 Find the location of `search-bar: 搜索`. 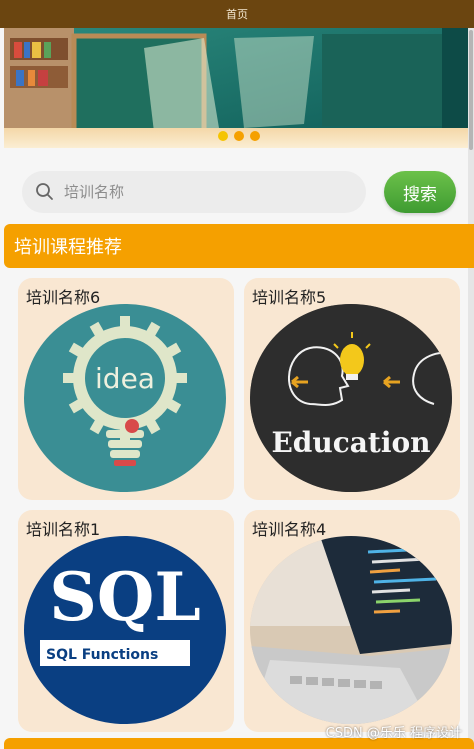

search-bar: 搜索 is located at coordinates (239, 192).